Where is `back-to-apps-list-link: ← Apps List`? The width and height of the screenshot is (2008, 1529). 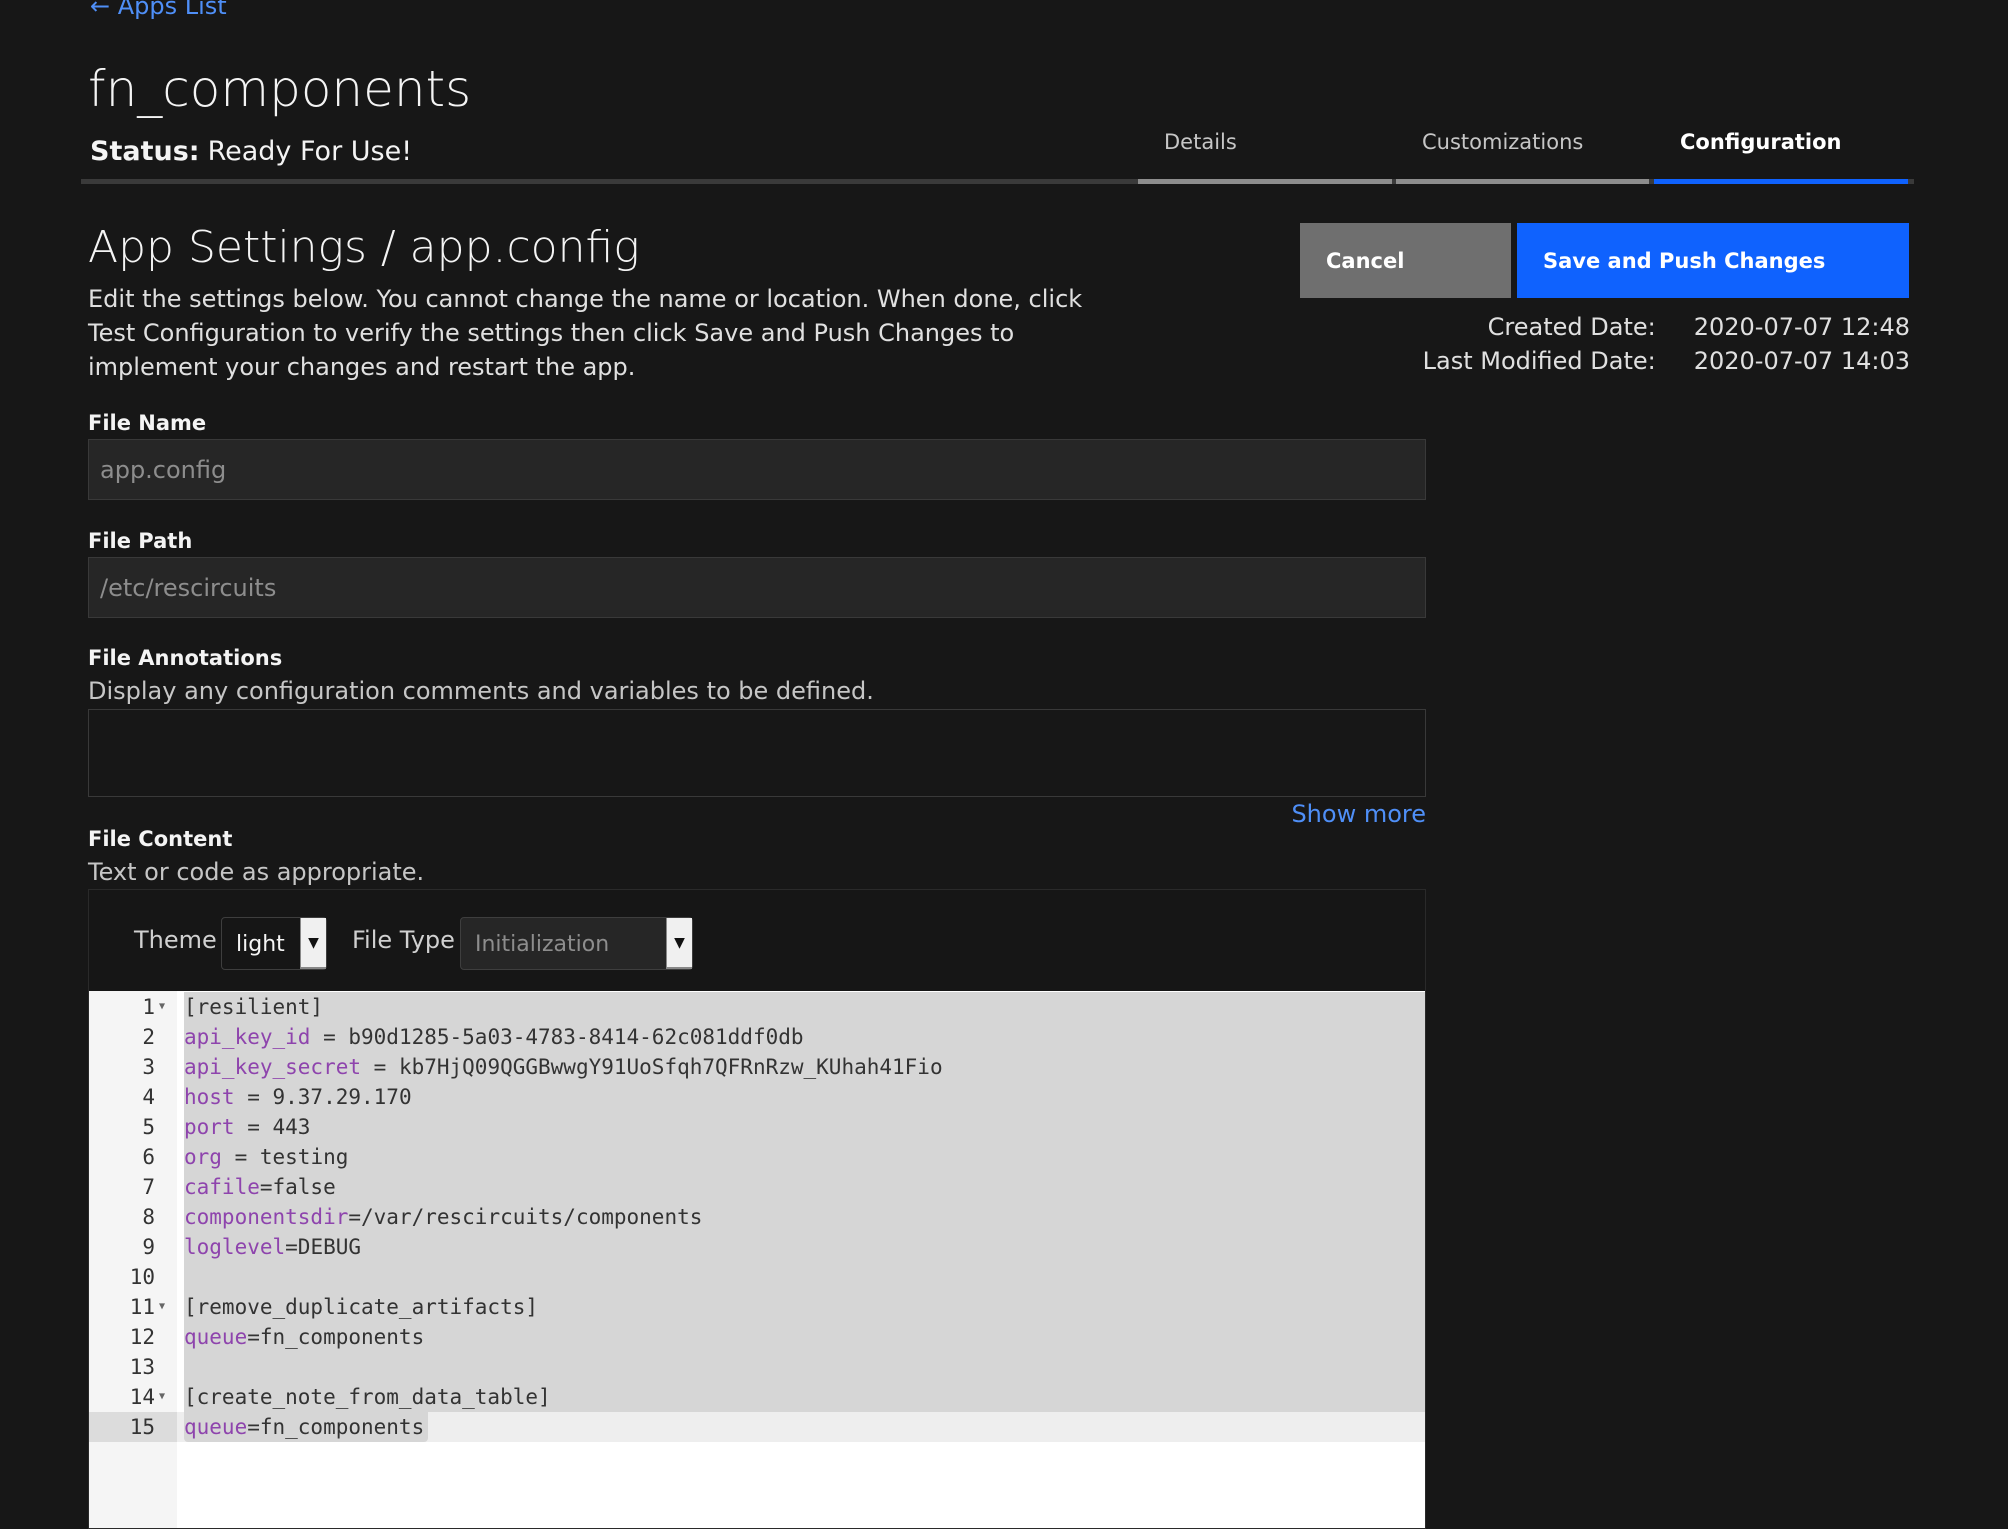 back-to-apps-list-link: ← Apps List is located at coordinates (158, 10).